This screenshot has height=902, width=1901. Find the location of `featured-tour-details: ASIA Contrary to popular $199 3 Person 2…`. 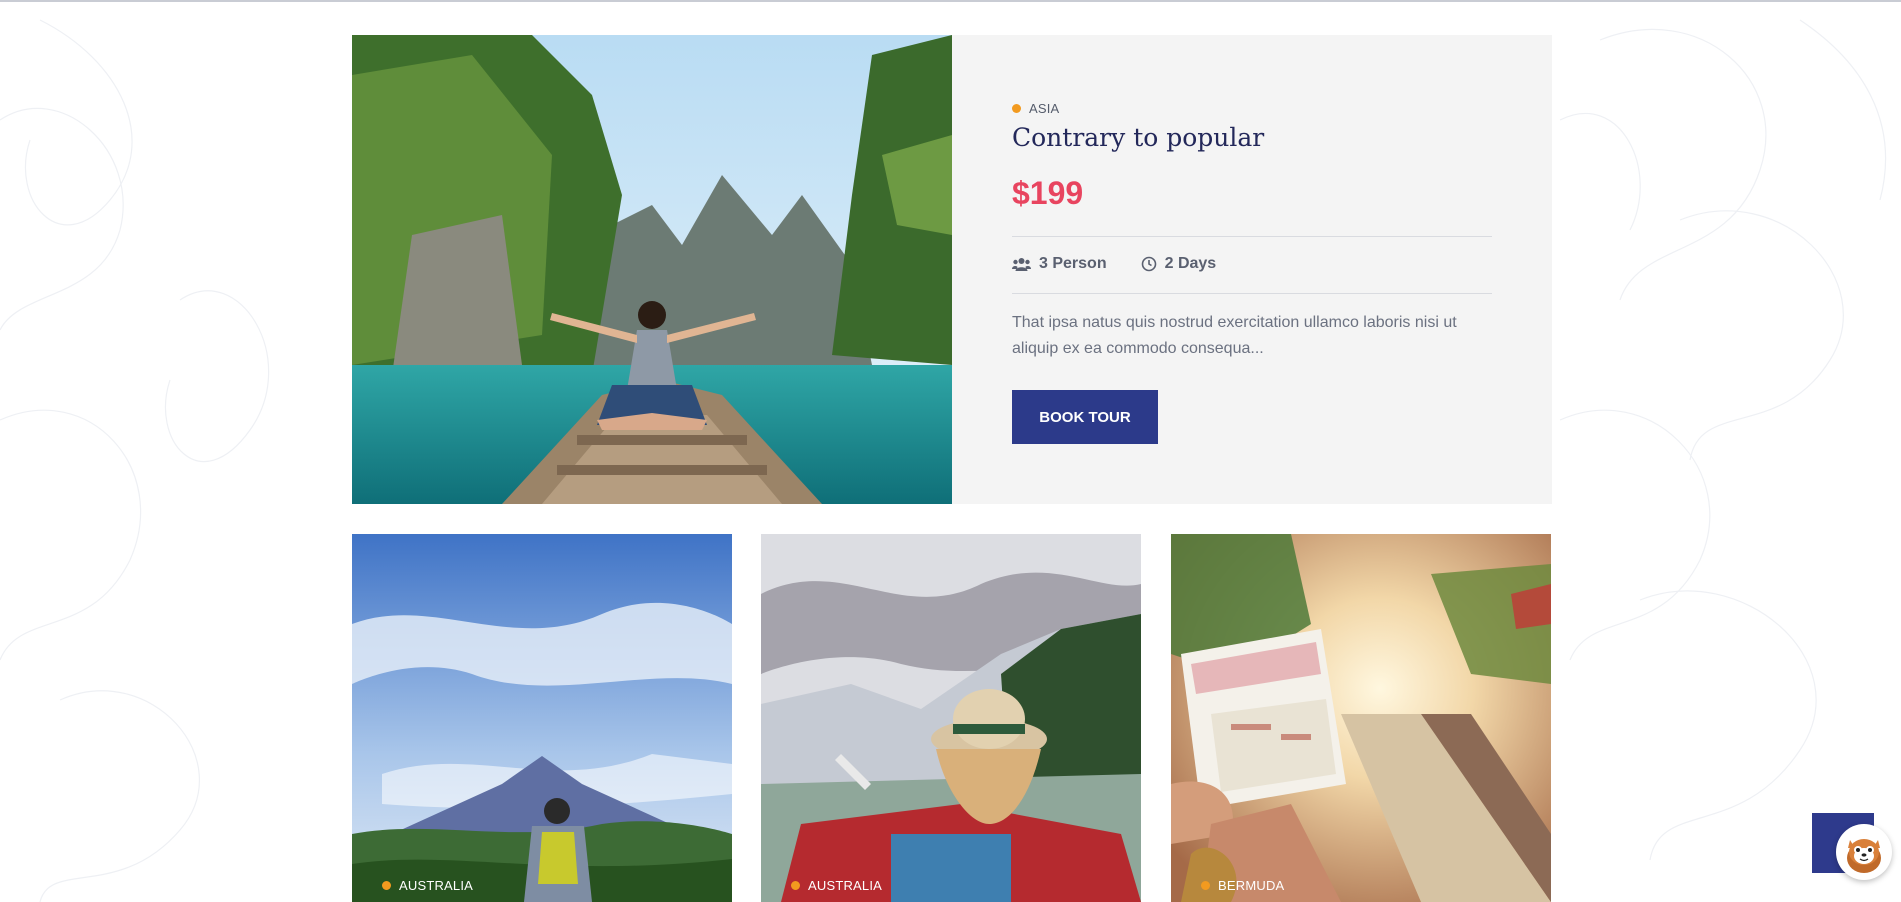

featured-tour-details: ASIA Contrary to popular $199 3 Person 2… is located at coordinates (1252, 269).